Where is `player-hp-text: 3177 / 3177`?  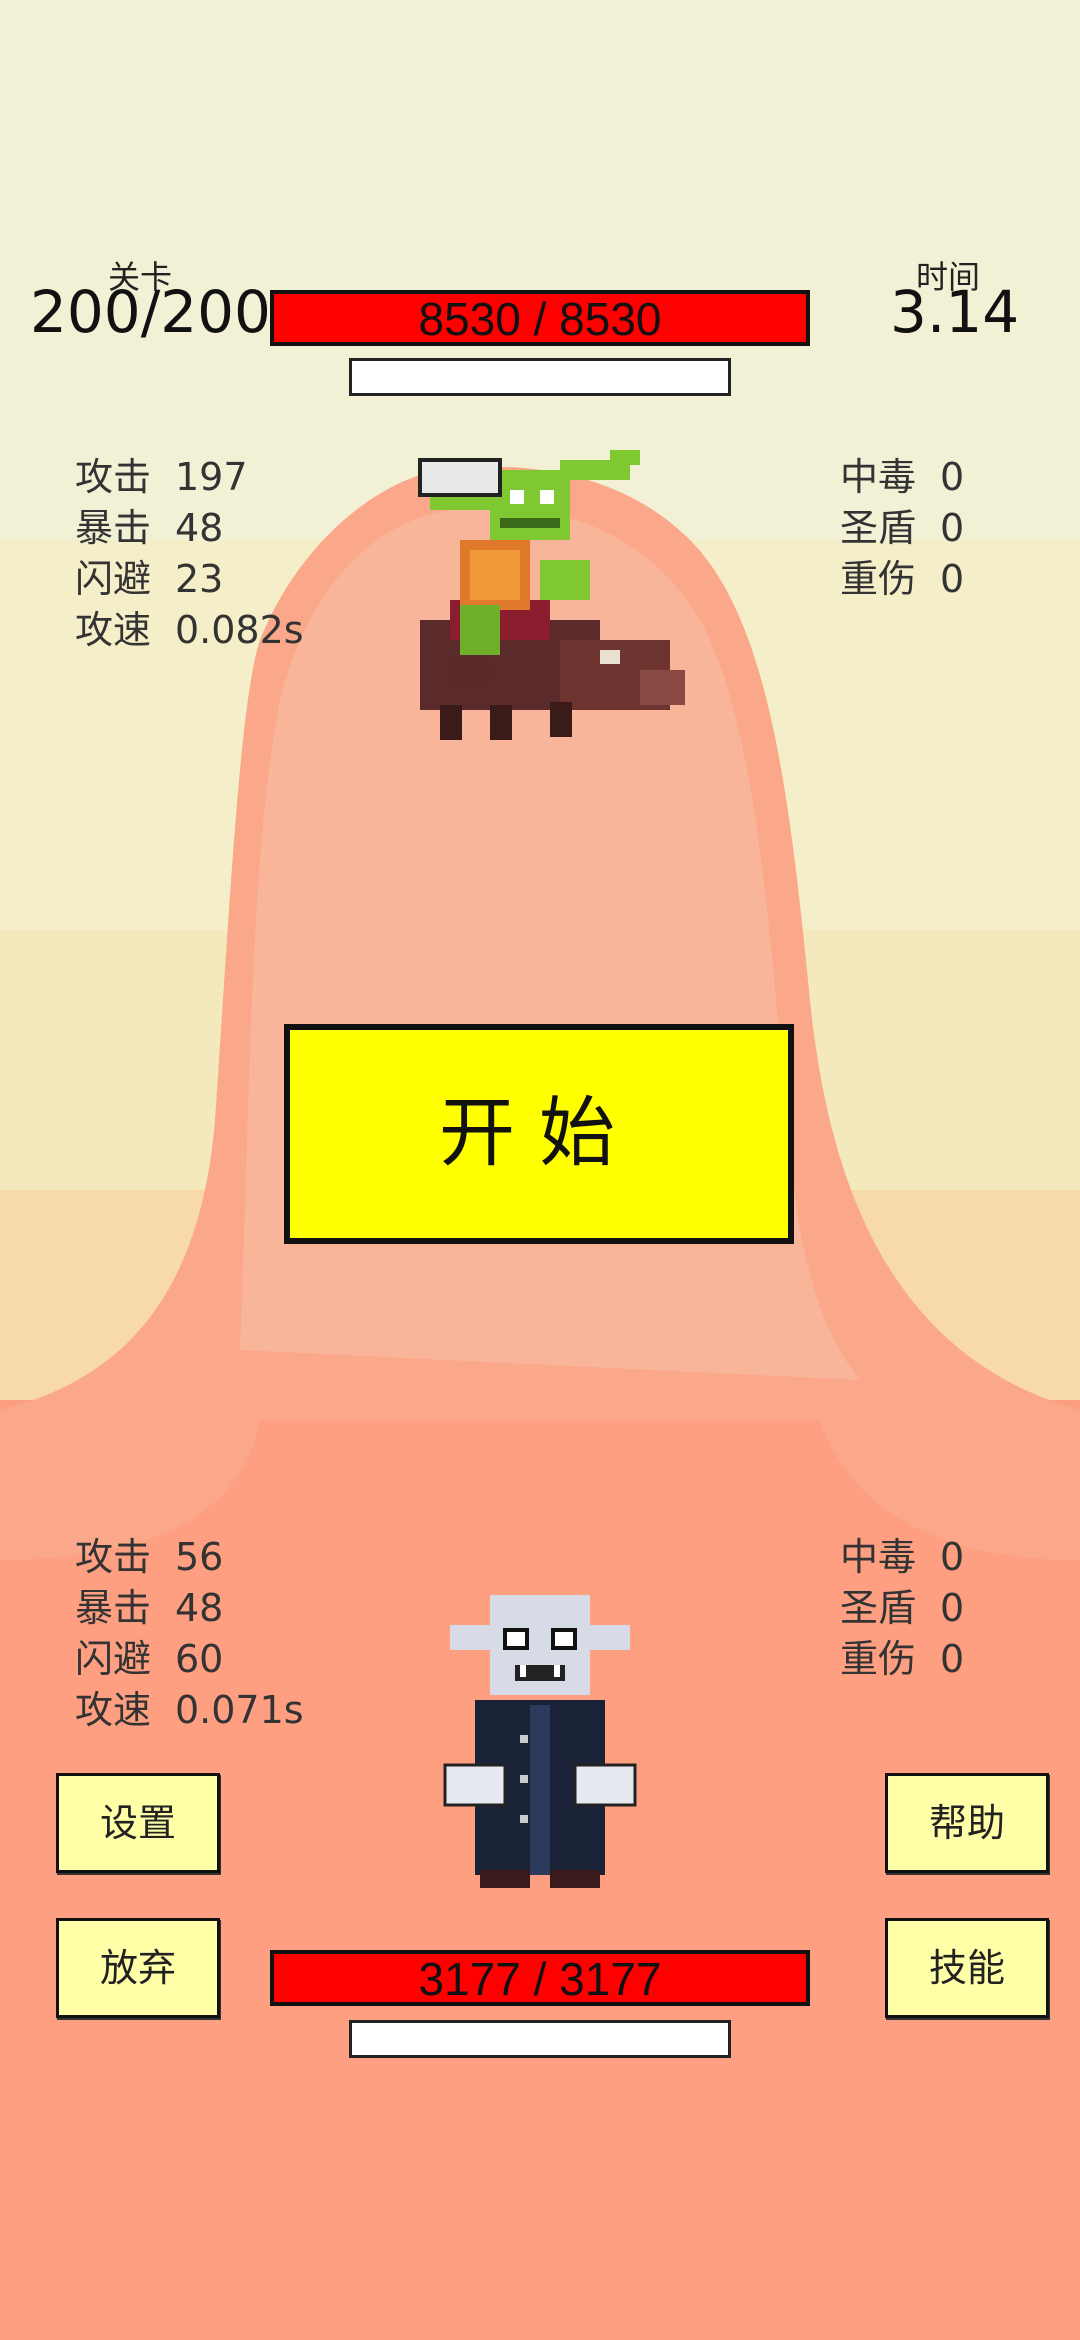
player-hp-text: 3177 / 3177 is located at coordinates (540, 1979).